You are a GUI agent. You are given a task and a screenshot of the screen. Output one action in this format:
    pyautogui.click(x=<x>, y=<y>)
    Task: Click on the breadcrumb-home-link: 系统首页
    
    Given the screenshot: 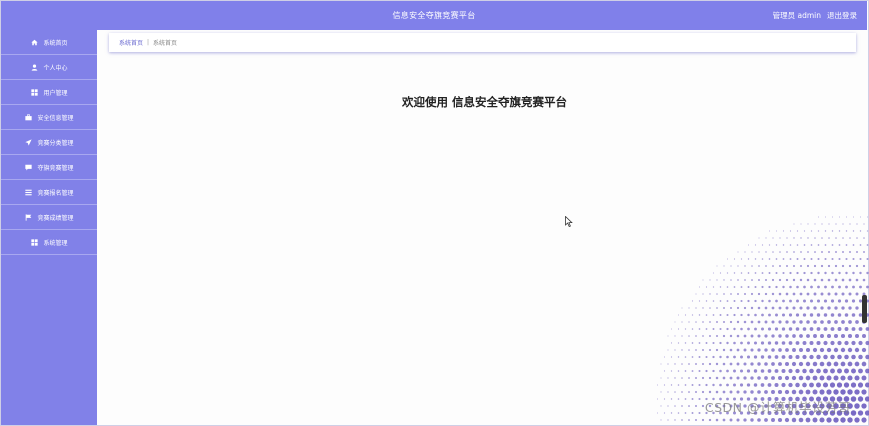 What is the action you would take?
    pyautogui.click(x=131, y=42)
    